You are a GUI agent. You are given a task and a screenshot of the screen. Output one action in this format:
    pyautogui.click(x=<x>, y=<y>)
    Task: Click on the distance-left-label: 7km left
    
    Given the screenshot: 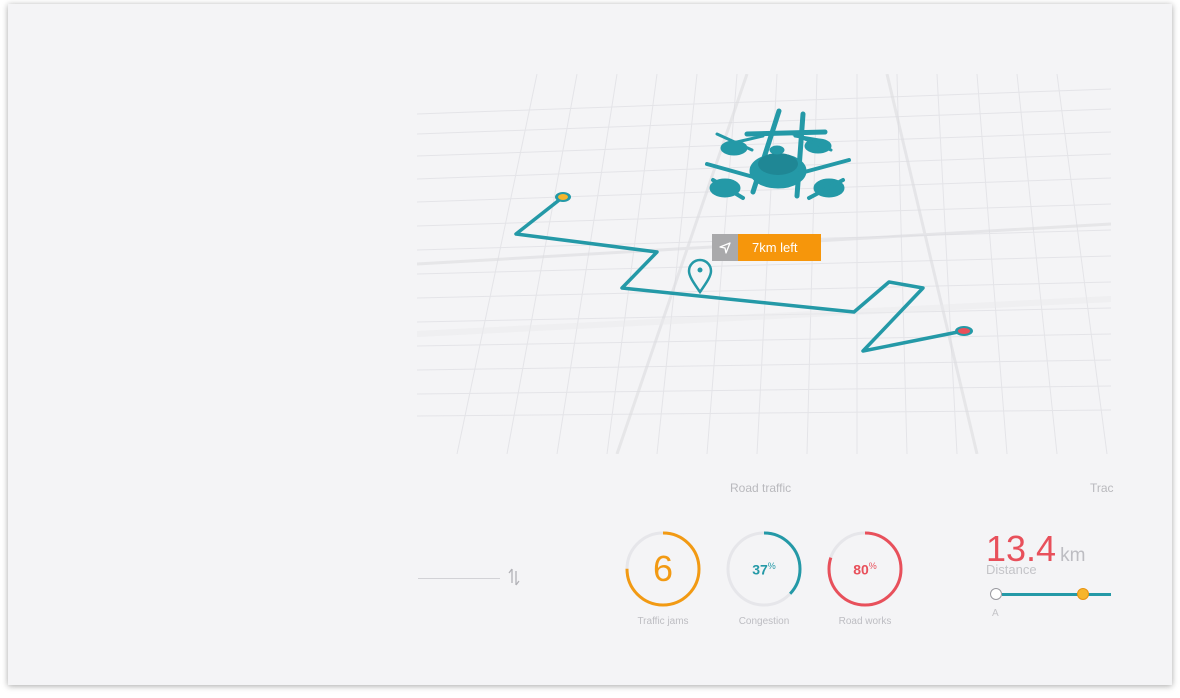 What is the action you would take?
    pyautogui.click(x=779, y=247)
    